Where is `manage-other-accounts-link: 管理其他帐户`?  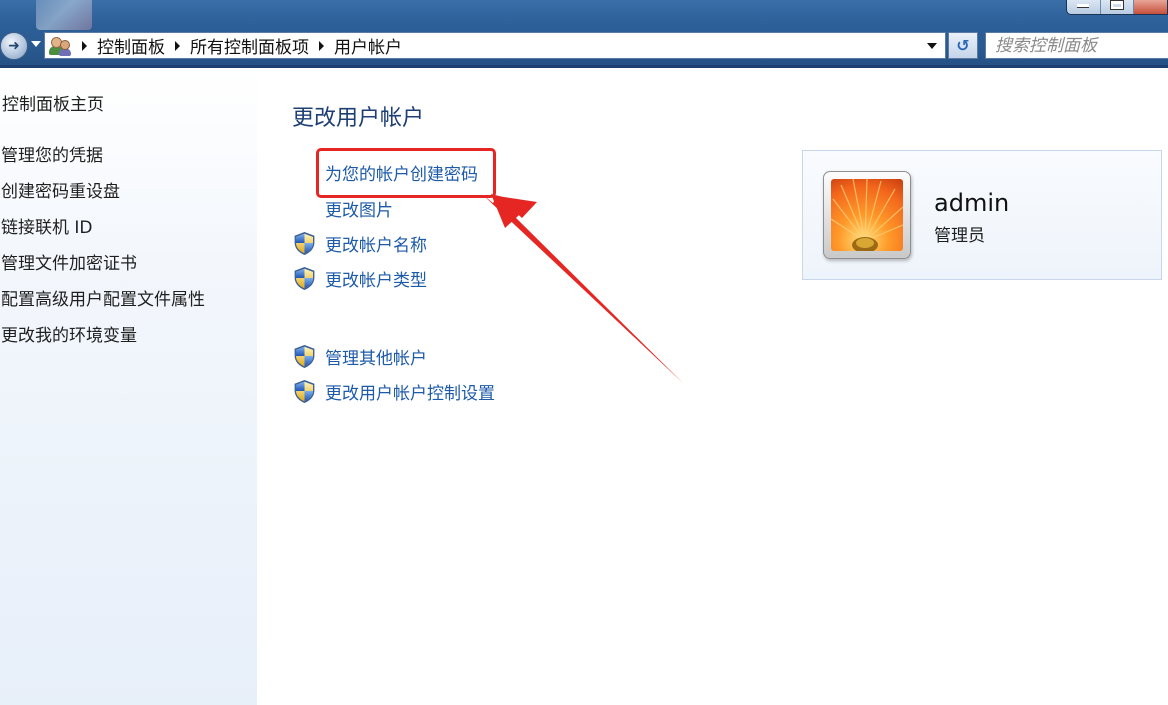 manage-other-accounts-link: 管理其他帐户 is located at coordinates (359, 356).